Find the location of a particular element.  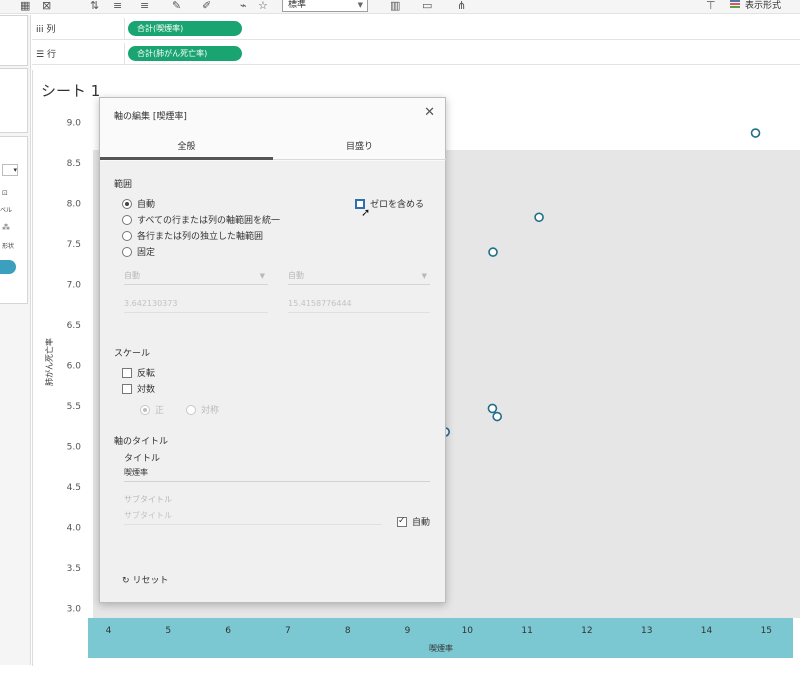

subtitle-auto-label: 自動 is located at coordinates (421, 523).